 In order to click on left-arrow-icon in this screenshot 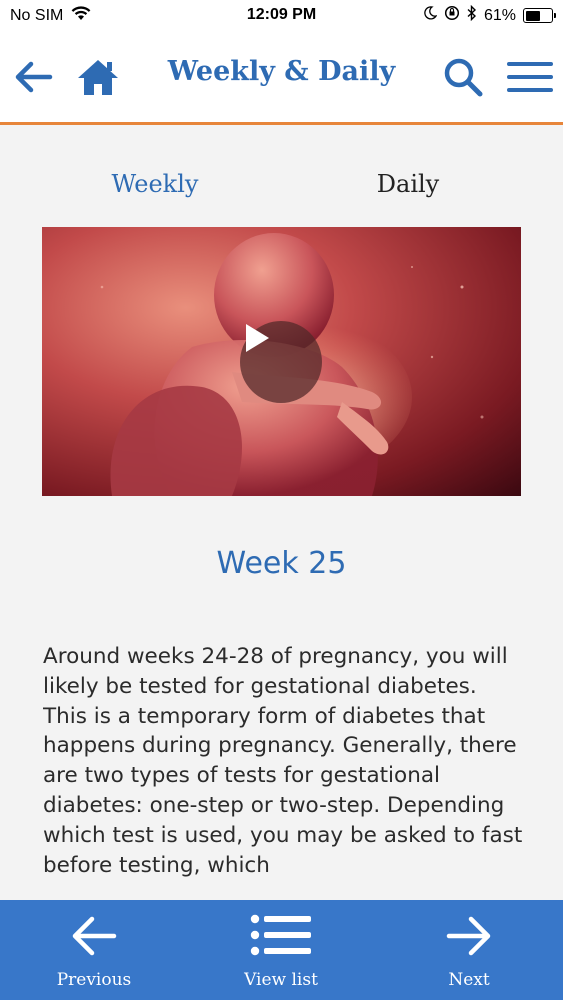, I will do `click(94, 936)`.